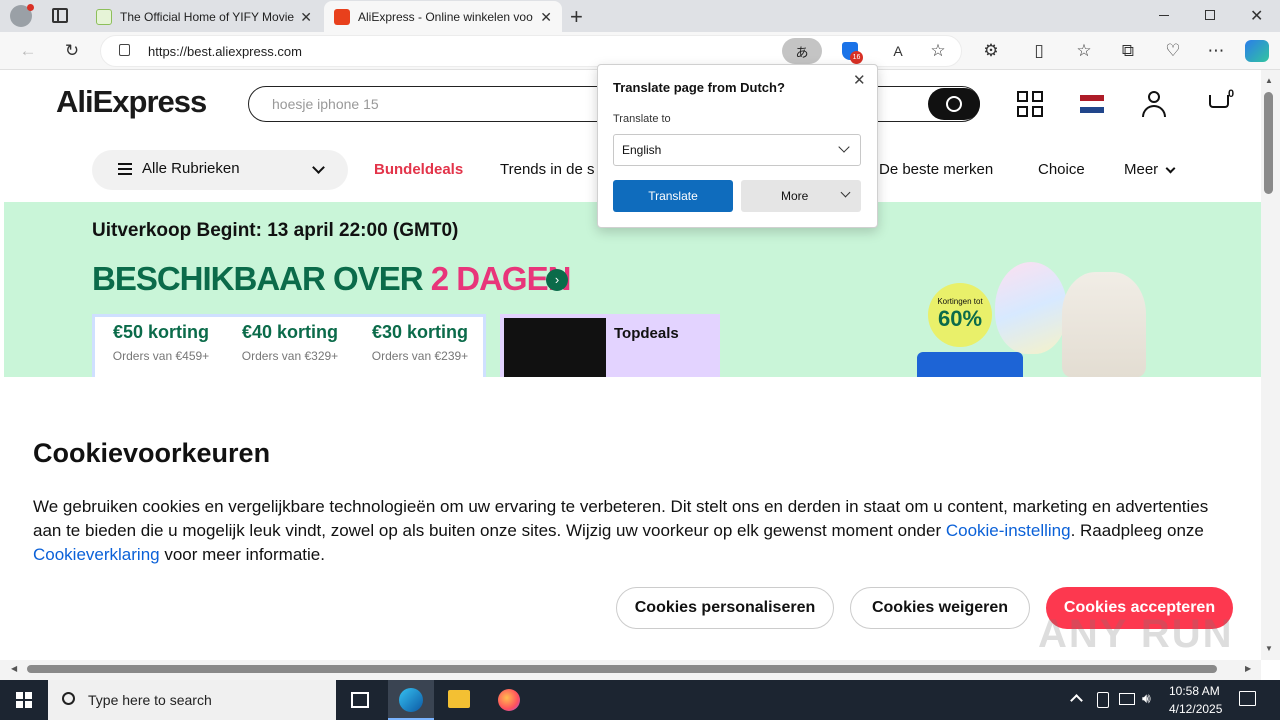  Describe the element at coordinates (1084, 51) in the screenshot. I see `favorites-icon: ☆` at that location.